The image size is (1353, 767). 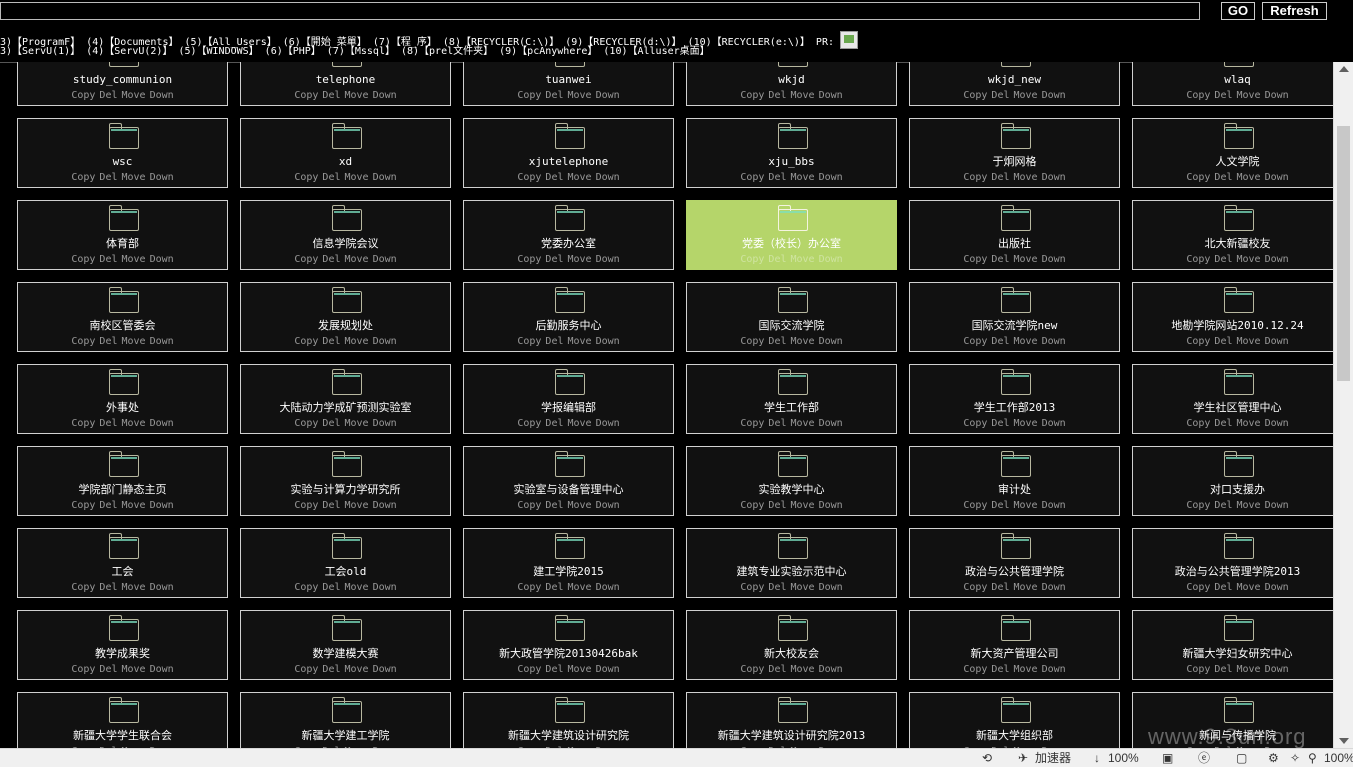 What do you see at coordinates (791, 490) in the screenshot?
I see `folder-name: 实验教学中心` at bounding box center [791, 490].